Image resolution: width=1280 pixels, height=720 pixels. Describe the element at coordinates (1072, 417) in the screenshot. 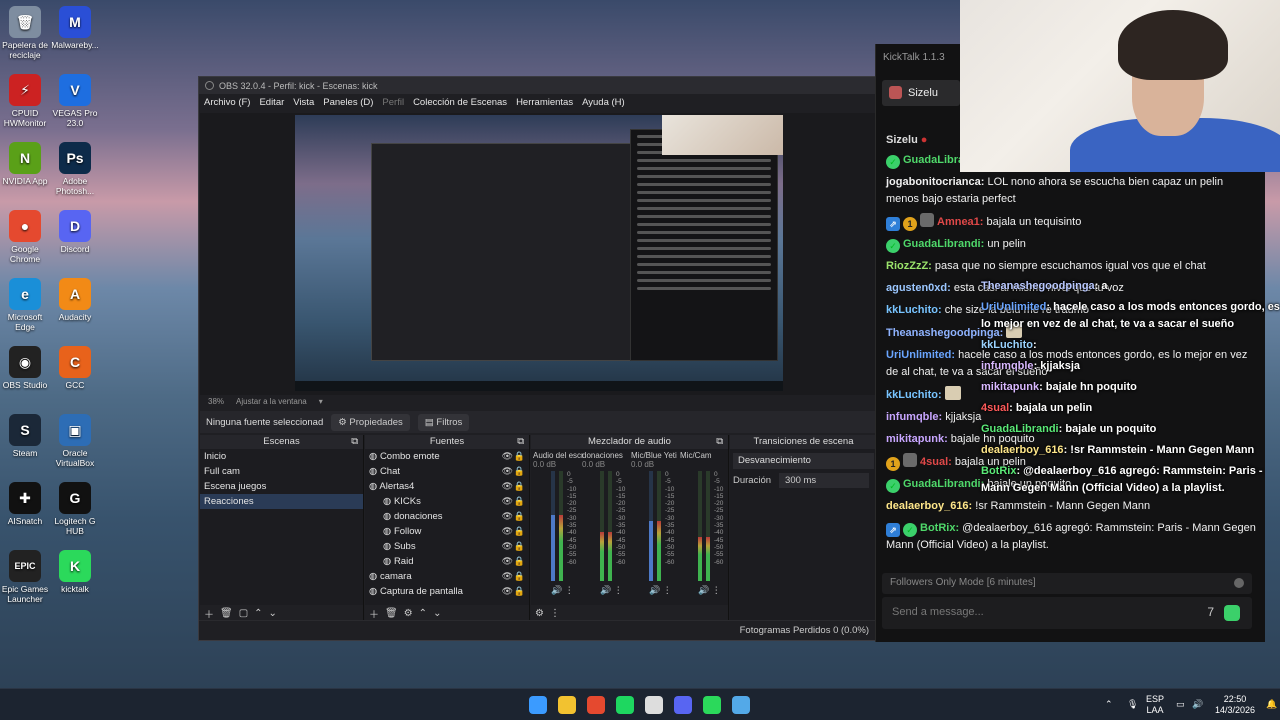

I see `chat-message: infumqble: kjjaksja` at that location.